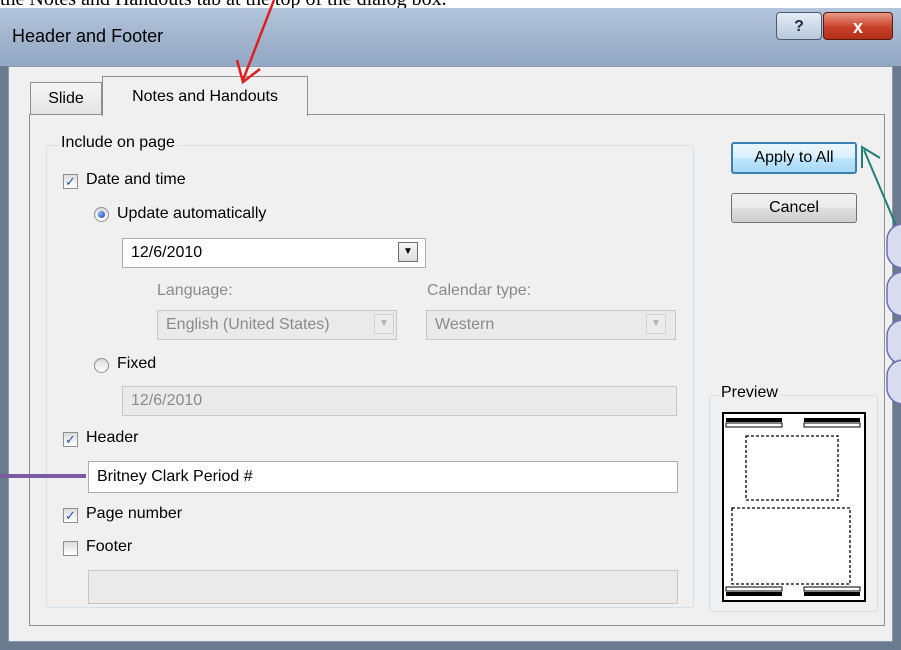 The height and width of the screenshot is (650, 901). What do you see at coordinates (205, 96) in the screenshot?
I see `tab-notes-and-handouts: Notes and Handouts` at bounding box center [205, 96].